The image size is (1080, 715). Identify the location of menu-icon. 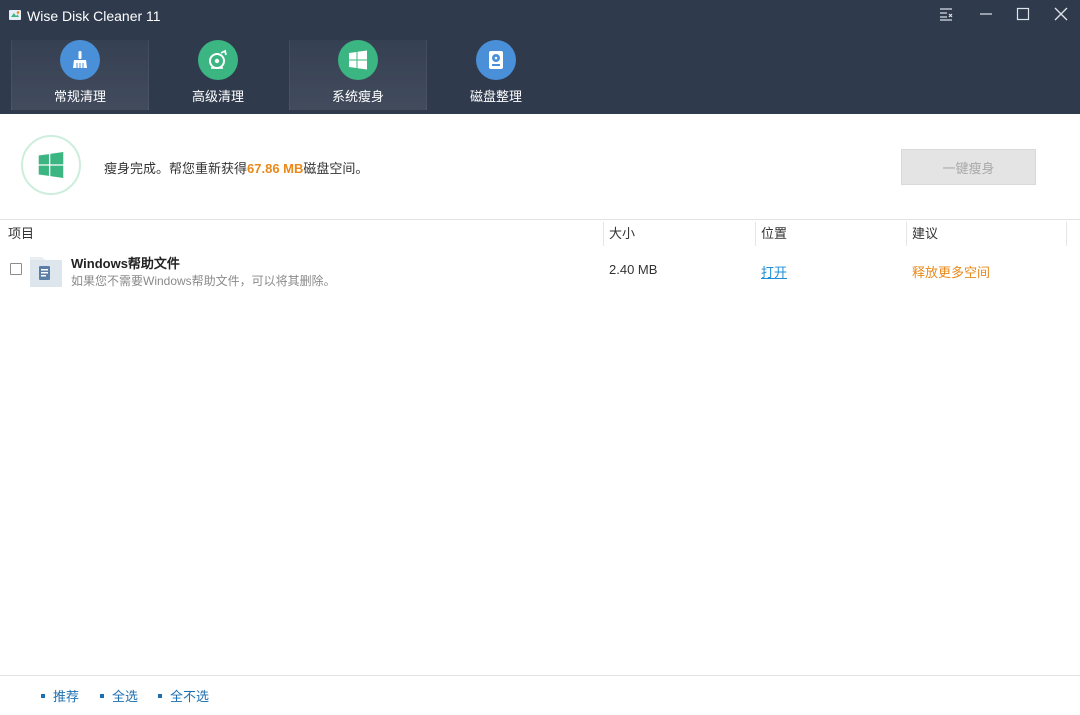
(946, 14).